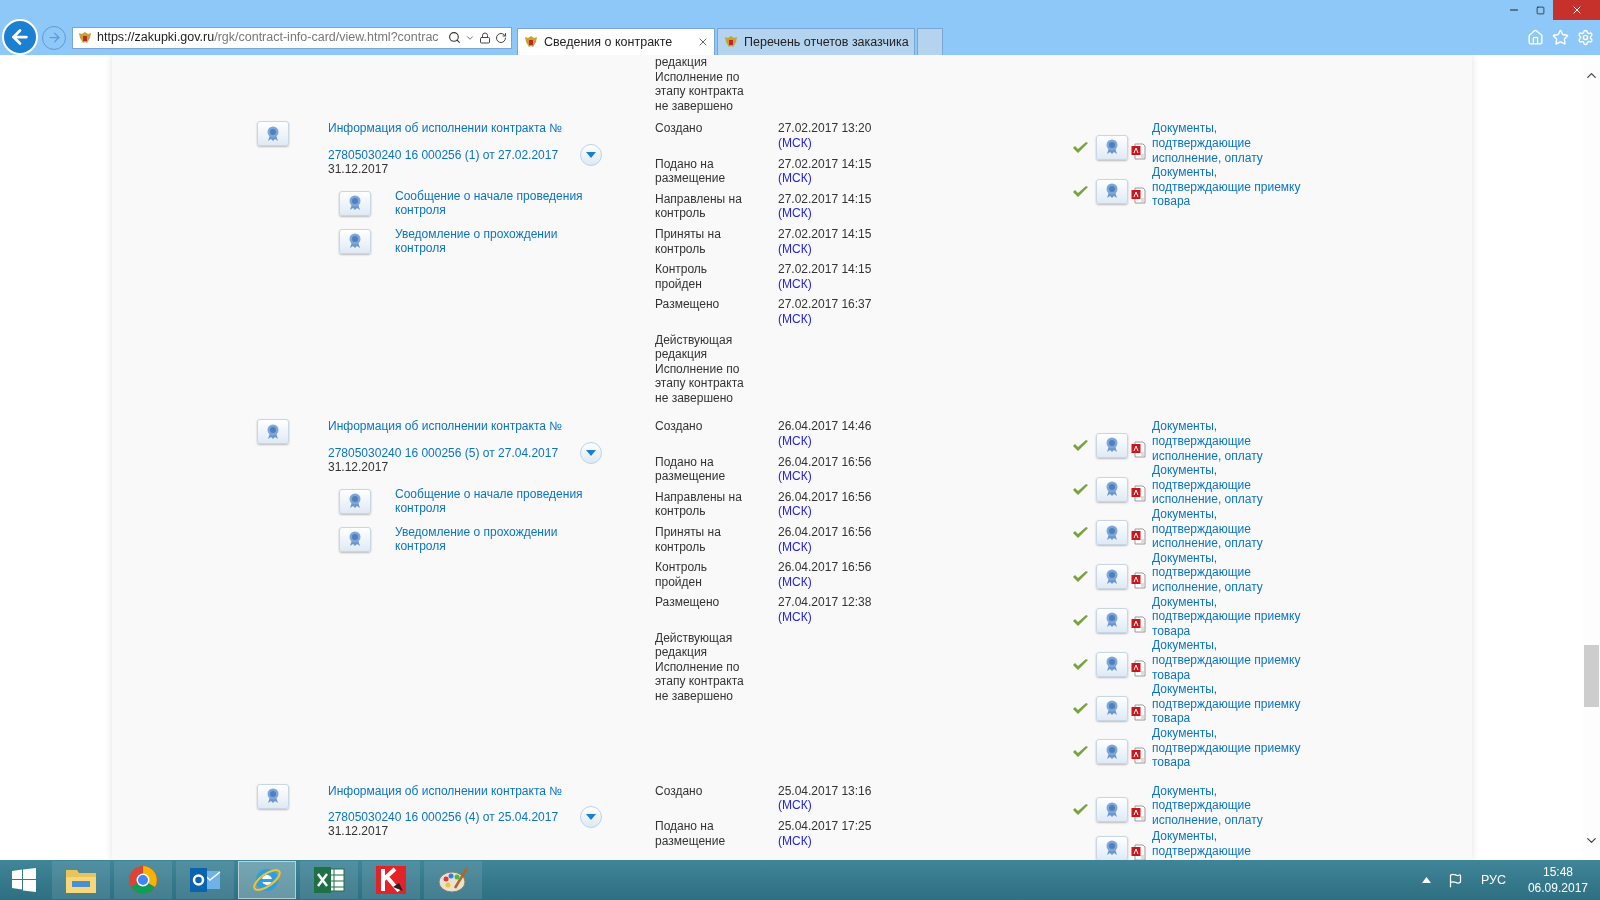 This screenshot has width=1600, height=900. What do you see at coordinates (24, 880) in the screenshot?
I see `windows-icon` at bounding box center [24, 880].